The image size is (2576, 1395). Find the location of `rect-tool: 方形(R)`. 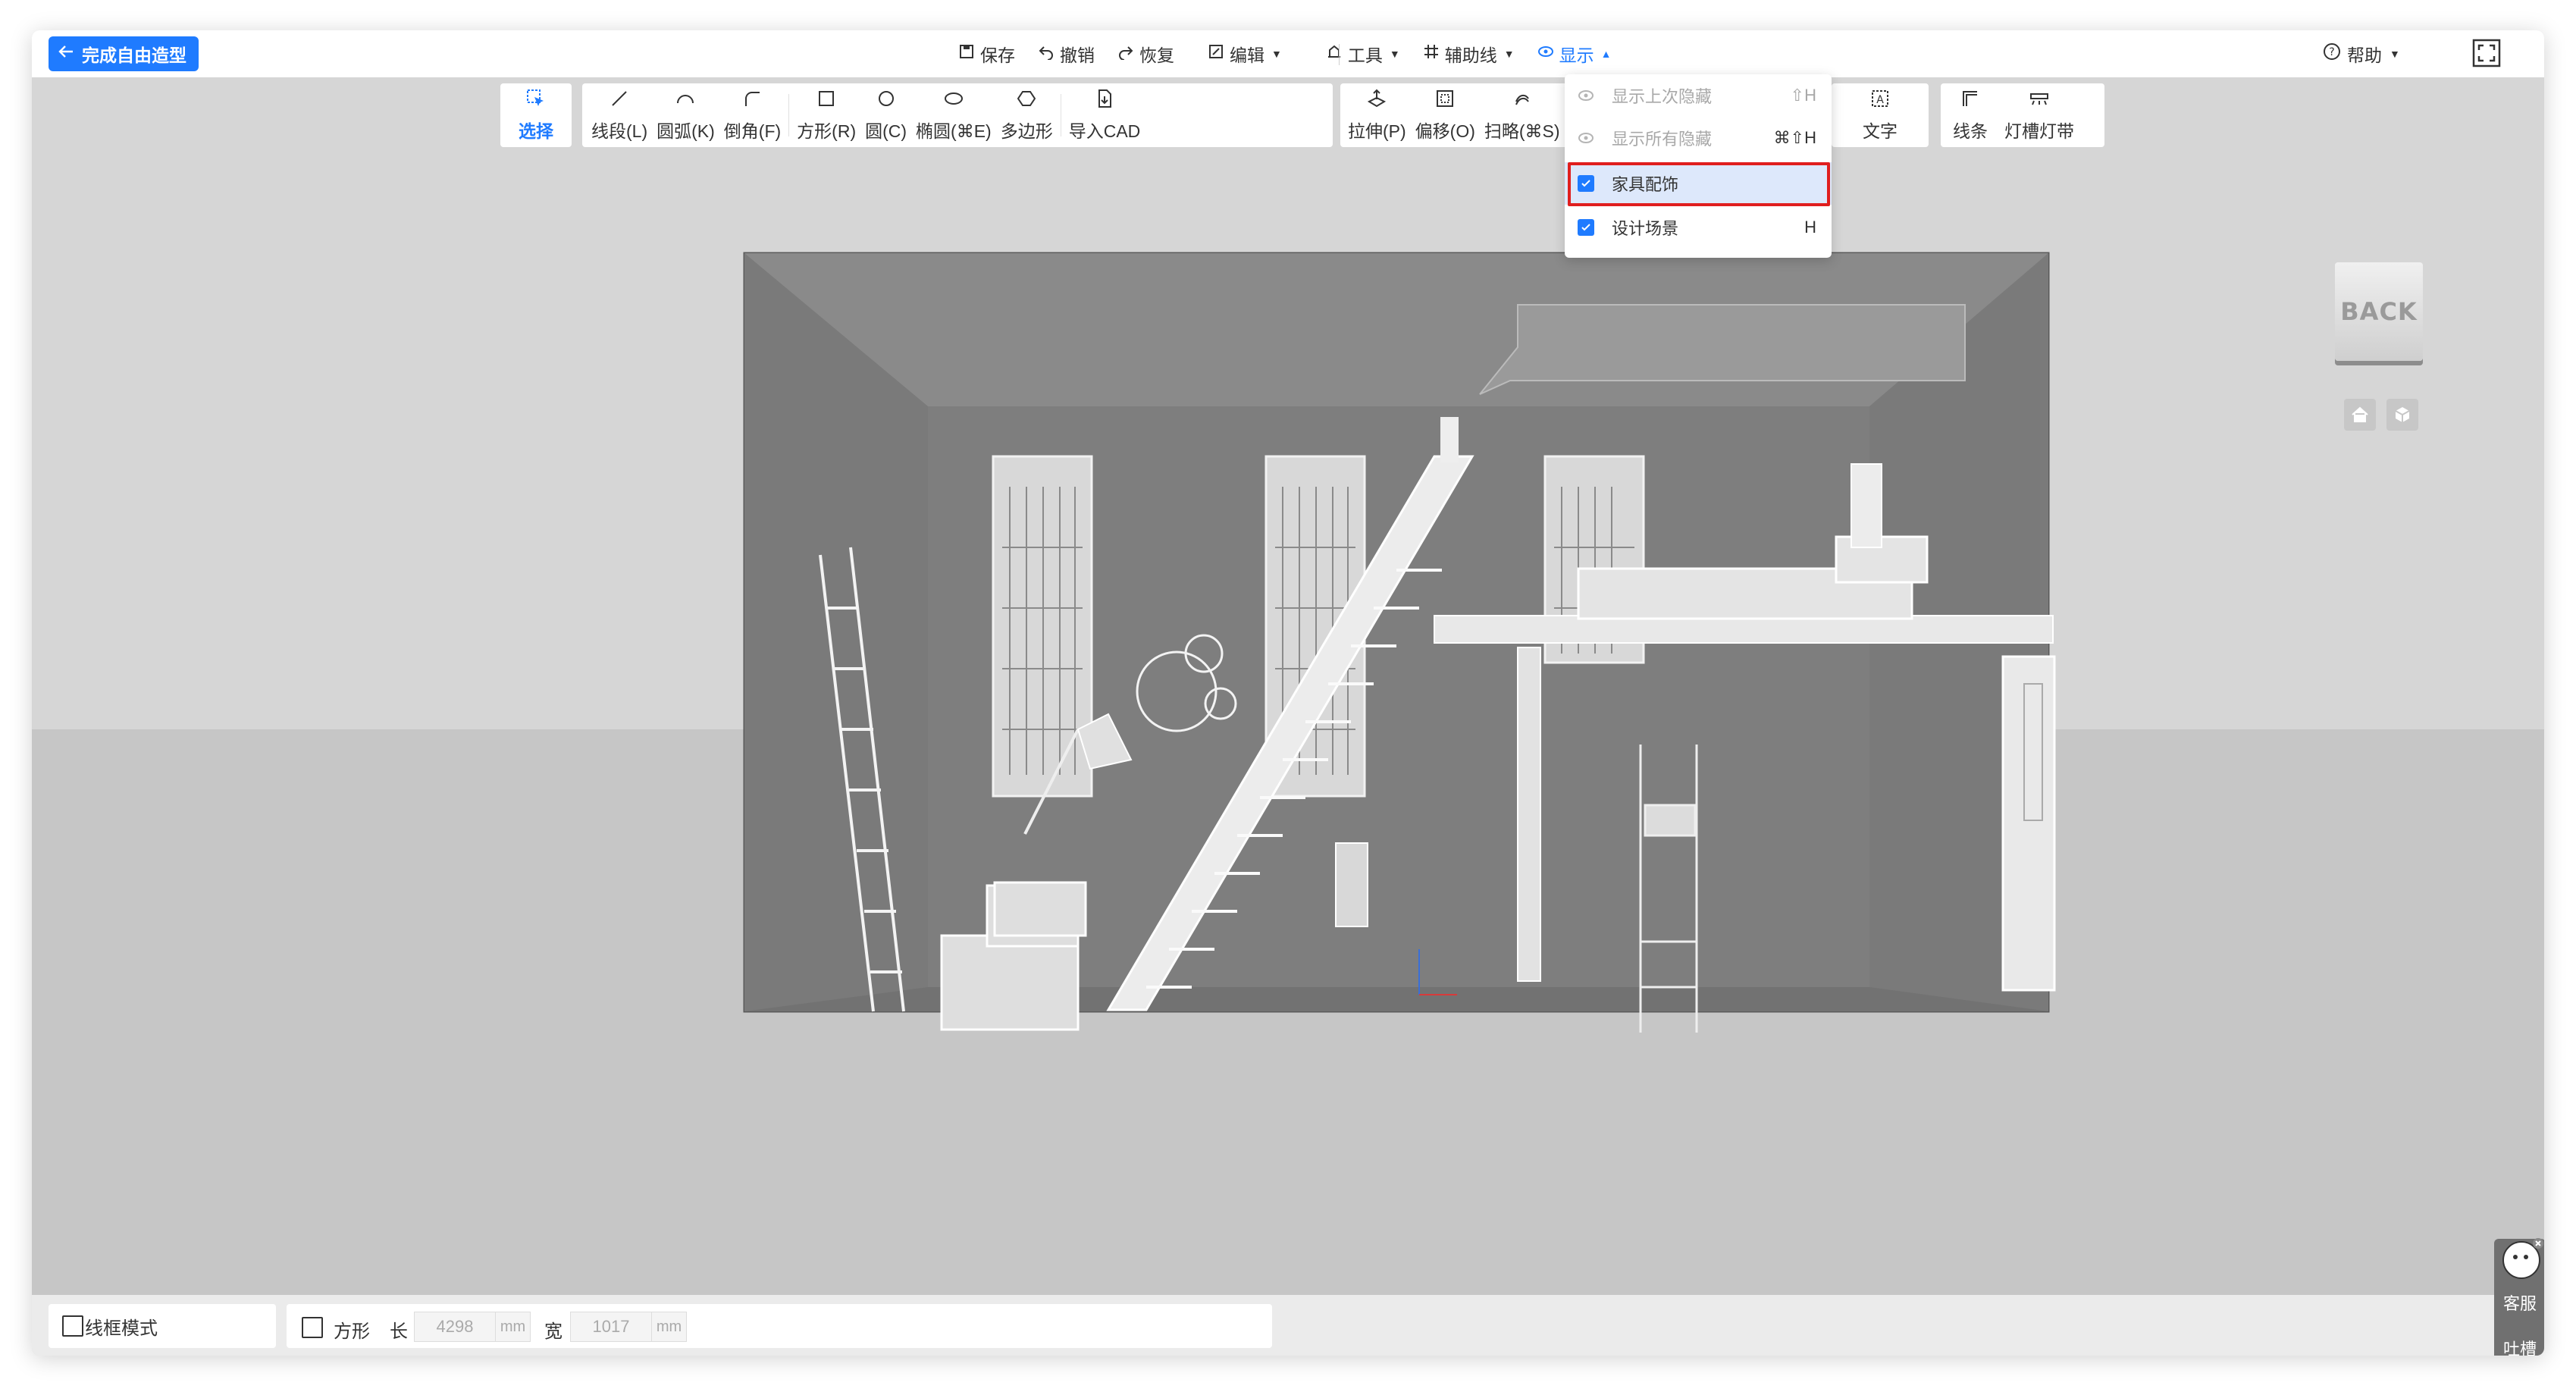

rect-tool: 方形(R) is located at coordinates (826, 115).